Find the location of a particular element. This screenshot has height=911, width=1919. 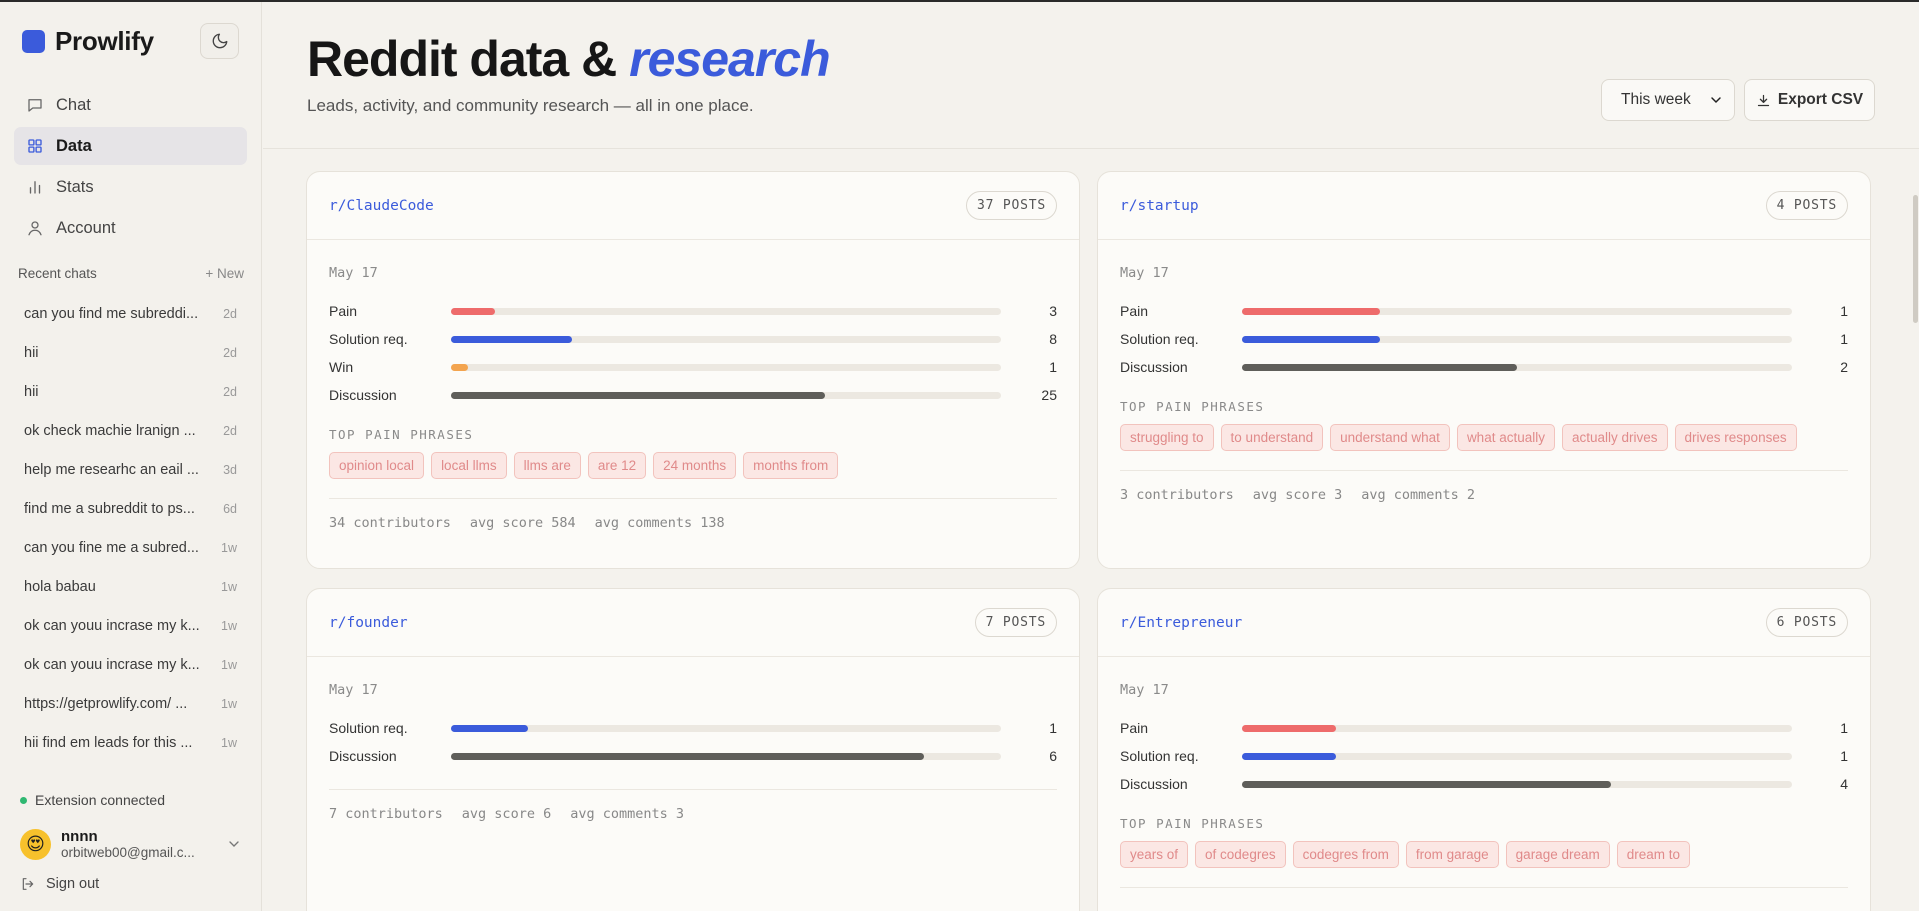

recent-chat-item: can you find me subreddi... 2d is located at coordinates (130, 313).